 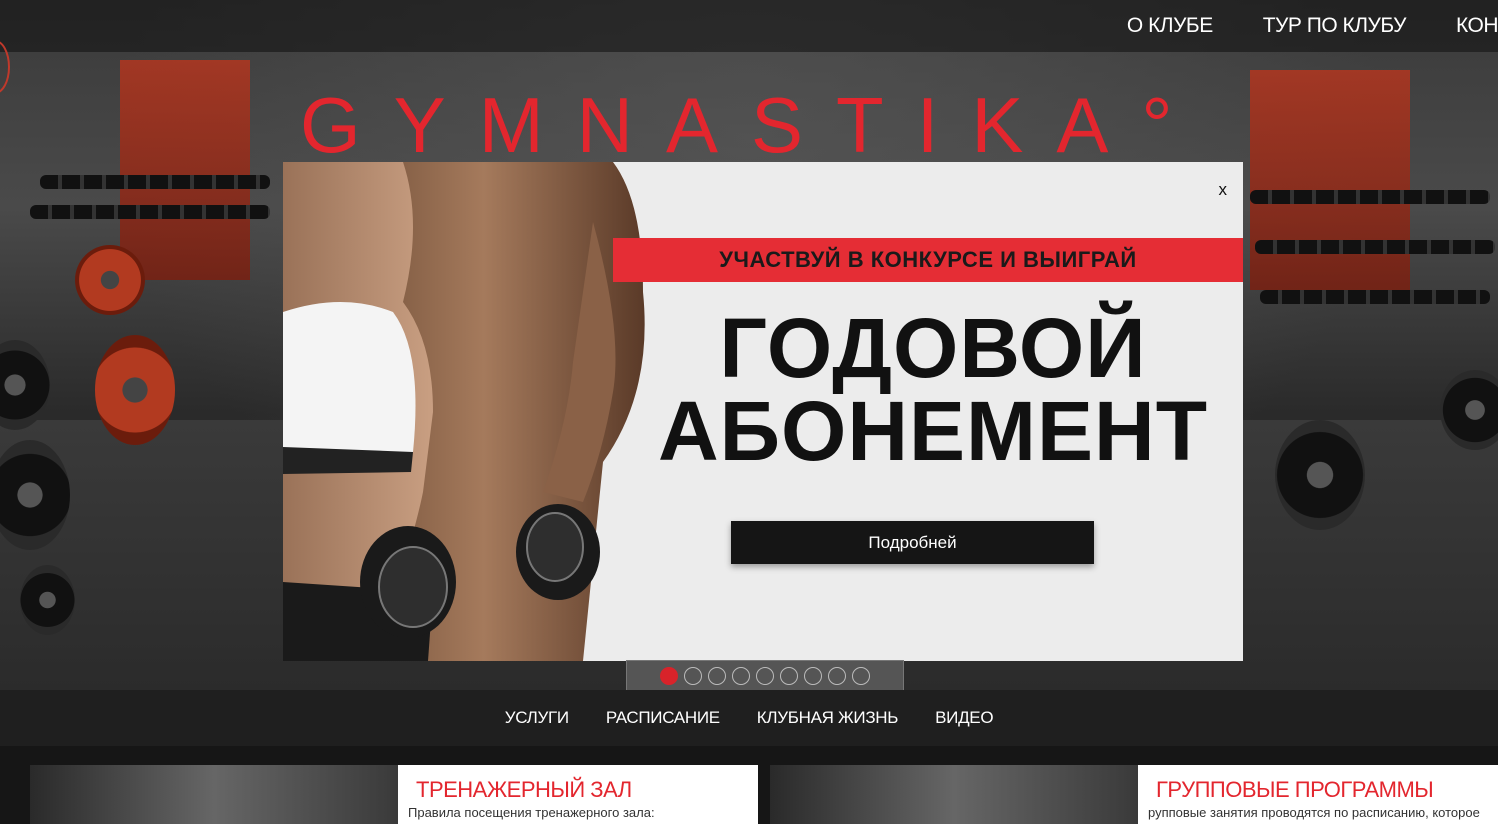 What do you see at coordinates (928, 260) in the screenshot?
I see `contest-ribbon: УЧАСТВУЙ В КОНКУРСЕ И ВЫИГРАЙ` at bounding box center [928, 260].